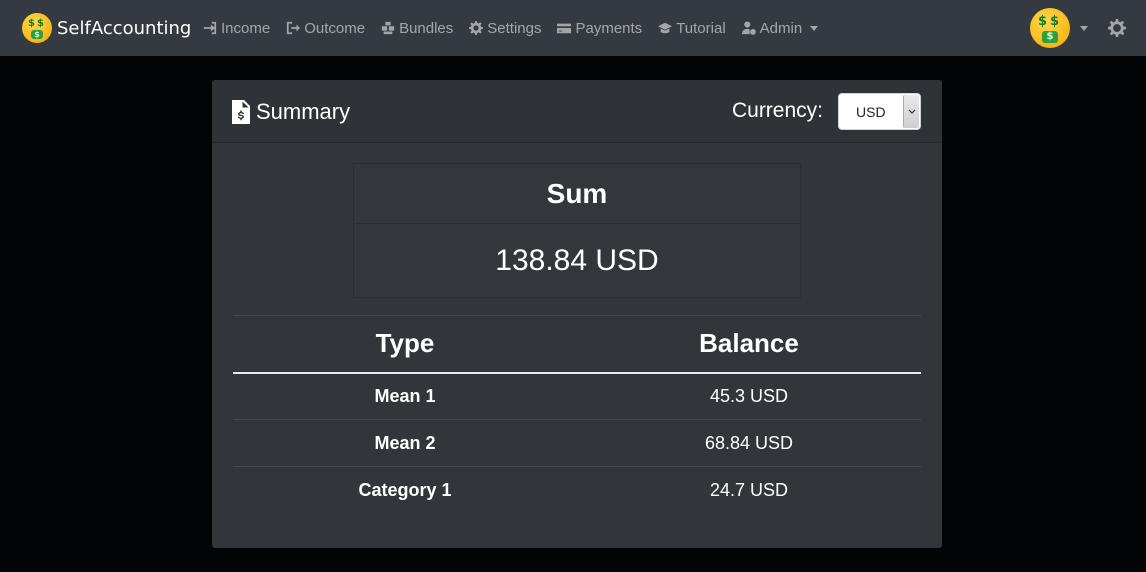 The width and height of the screenshot is (1146, 572). I want to click on nav-item-settings: Settings, so click(505, 28).